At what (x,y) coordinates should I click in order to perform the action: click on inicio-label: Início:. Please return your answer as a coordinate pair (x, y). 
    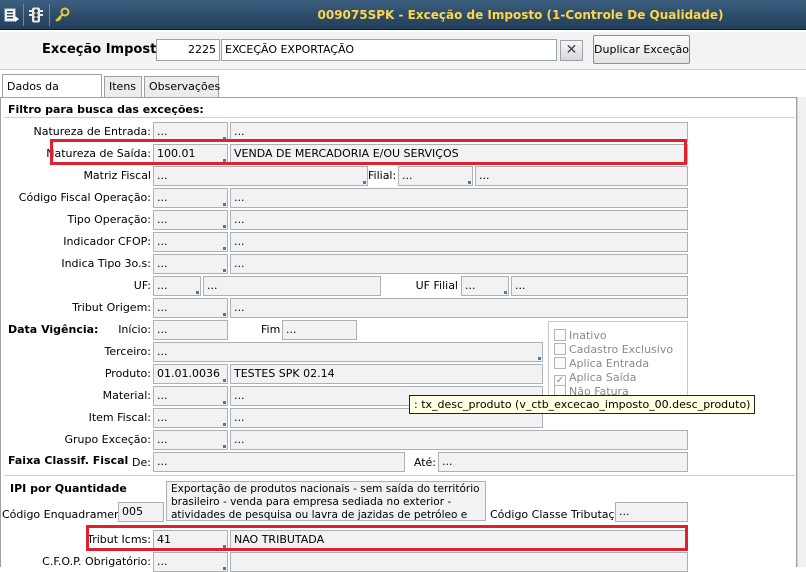
    Looking at the image, I should click on (134, 329).